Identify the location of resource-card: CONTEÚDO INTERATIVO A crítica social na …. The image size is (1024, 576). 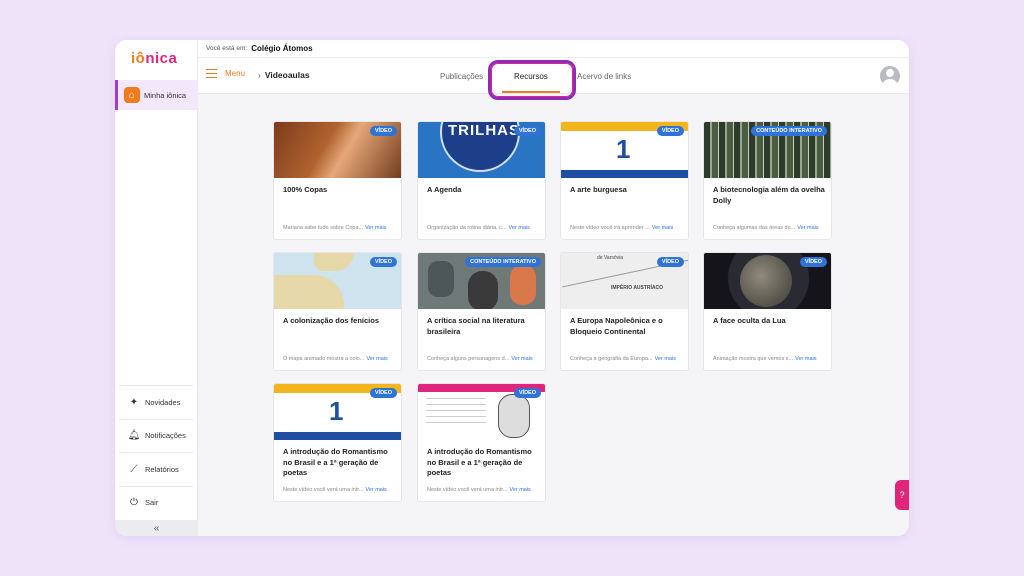
(481, 311).